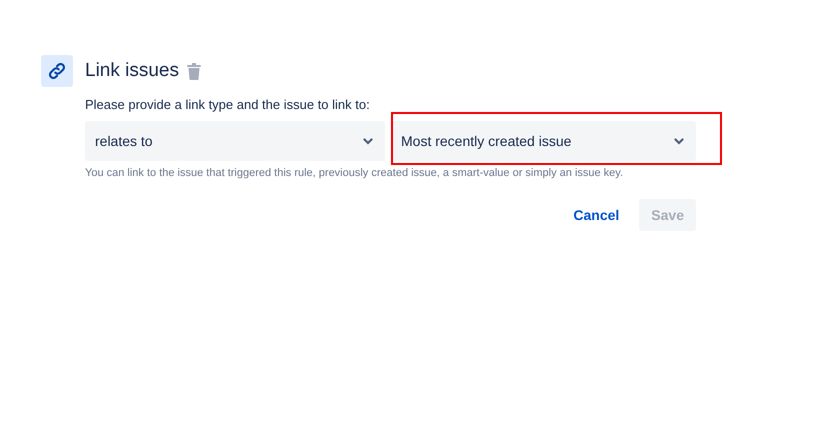  I want to click on link-icon, so click(57, 71).